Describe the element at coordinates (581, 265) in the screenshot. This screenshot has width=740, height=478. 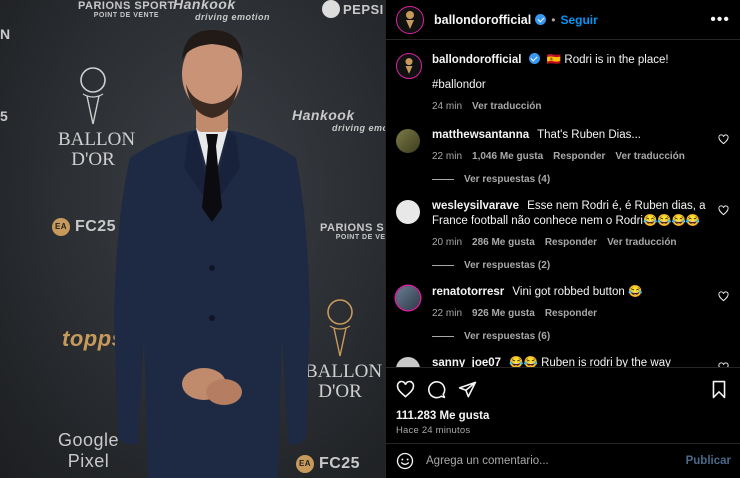
I see `view-replies-button: Ver respuestas (2)` at that location.